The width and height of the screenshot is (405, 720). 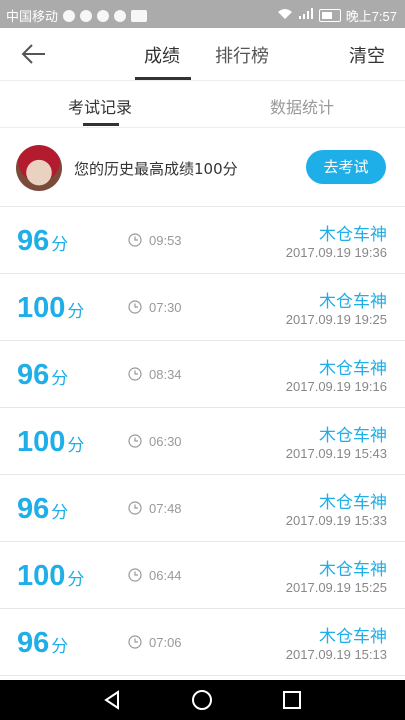 I want to click on nav-back-icon, so click(x=112, y=700).